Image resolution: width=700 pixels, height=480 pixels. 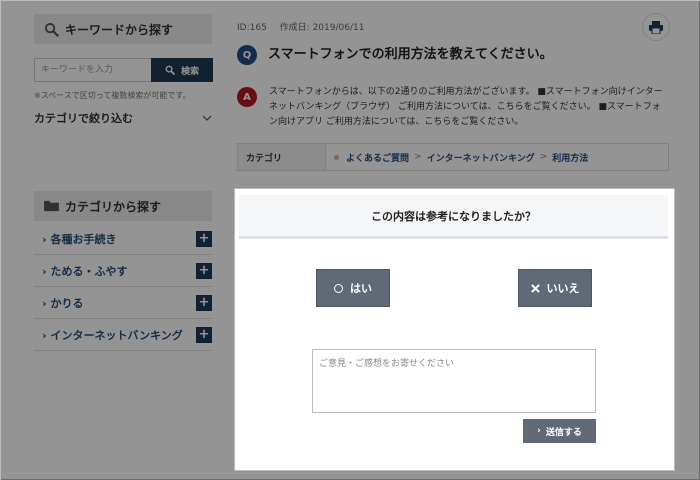 I want to click on send-button-label: 送信する, so click(x=563, y=432).